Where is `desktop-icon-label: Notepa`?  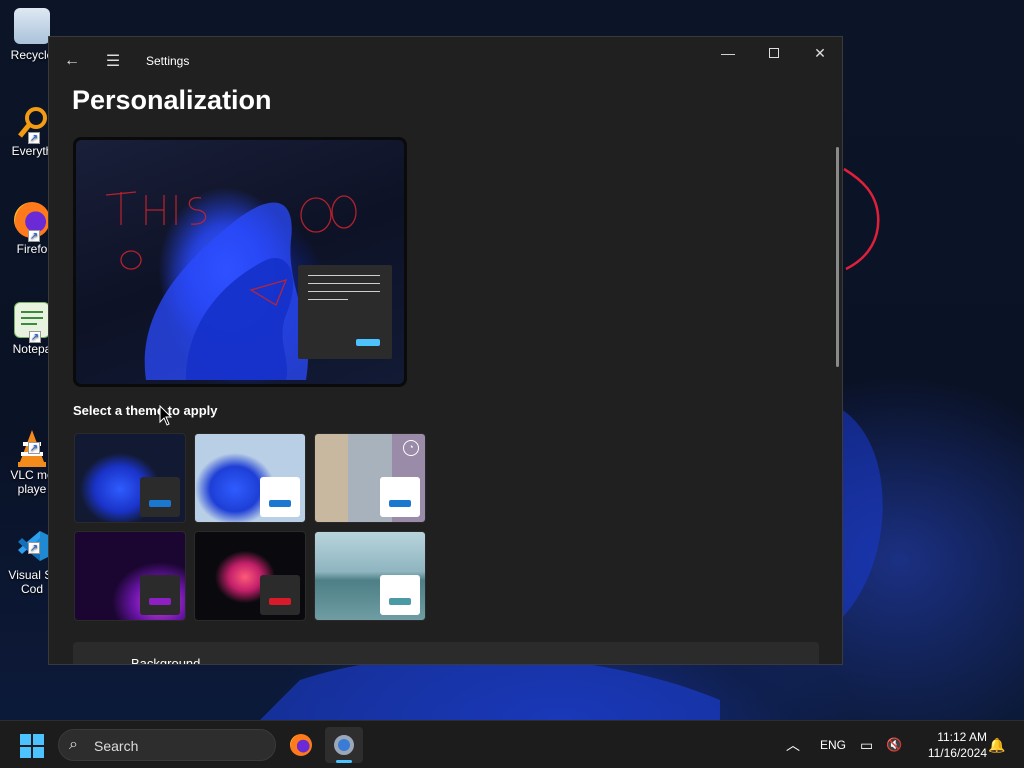
desktop-icon-label: Notepa is located at coordinates (32, 349).